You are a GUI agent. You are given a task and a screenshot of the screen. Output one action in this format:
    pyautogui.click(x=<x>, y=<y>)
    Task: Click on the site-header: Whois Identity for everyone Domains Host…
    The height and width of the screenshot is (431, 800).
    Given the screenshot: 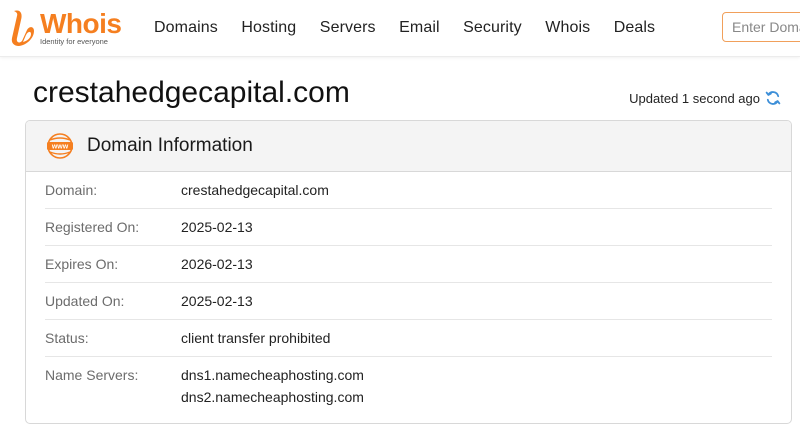 What is the action you would take?
    pyautogui.click(x=400, y=28)
    